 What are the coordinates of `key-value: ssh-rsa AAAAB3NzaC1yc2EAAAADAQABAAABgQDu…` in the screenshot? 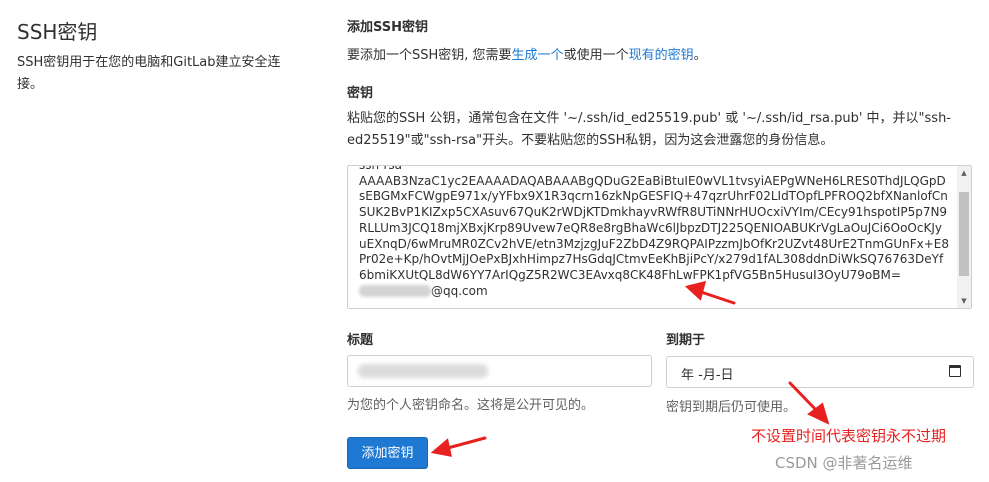 It's located at (654, 223).